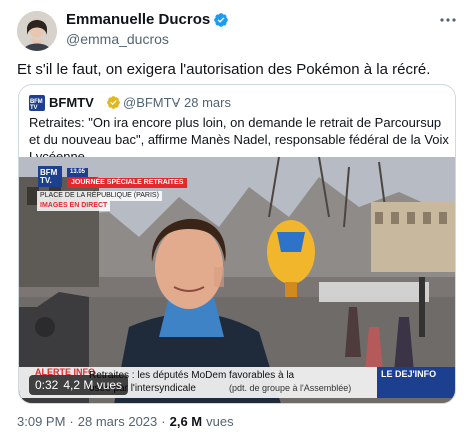  Describe the element at coordinates (448, 20) in the screenshot. I see `more-horizontal-icon` at that location.